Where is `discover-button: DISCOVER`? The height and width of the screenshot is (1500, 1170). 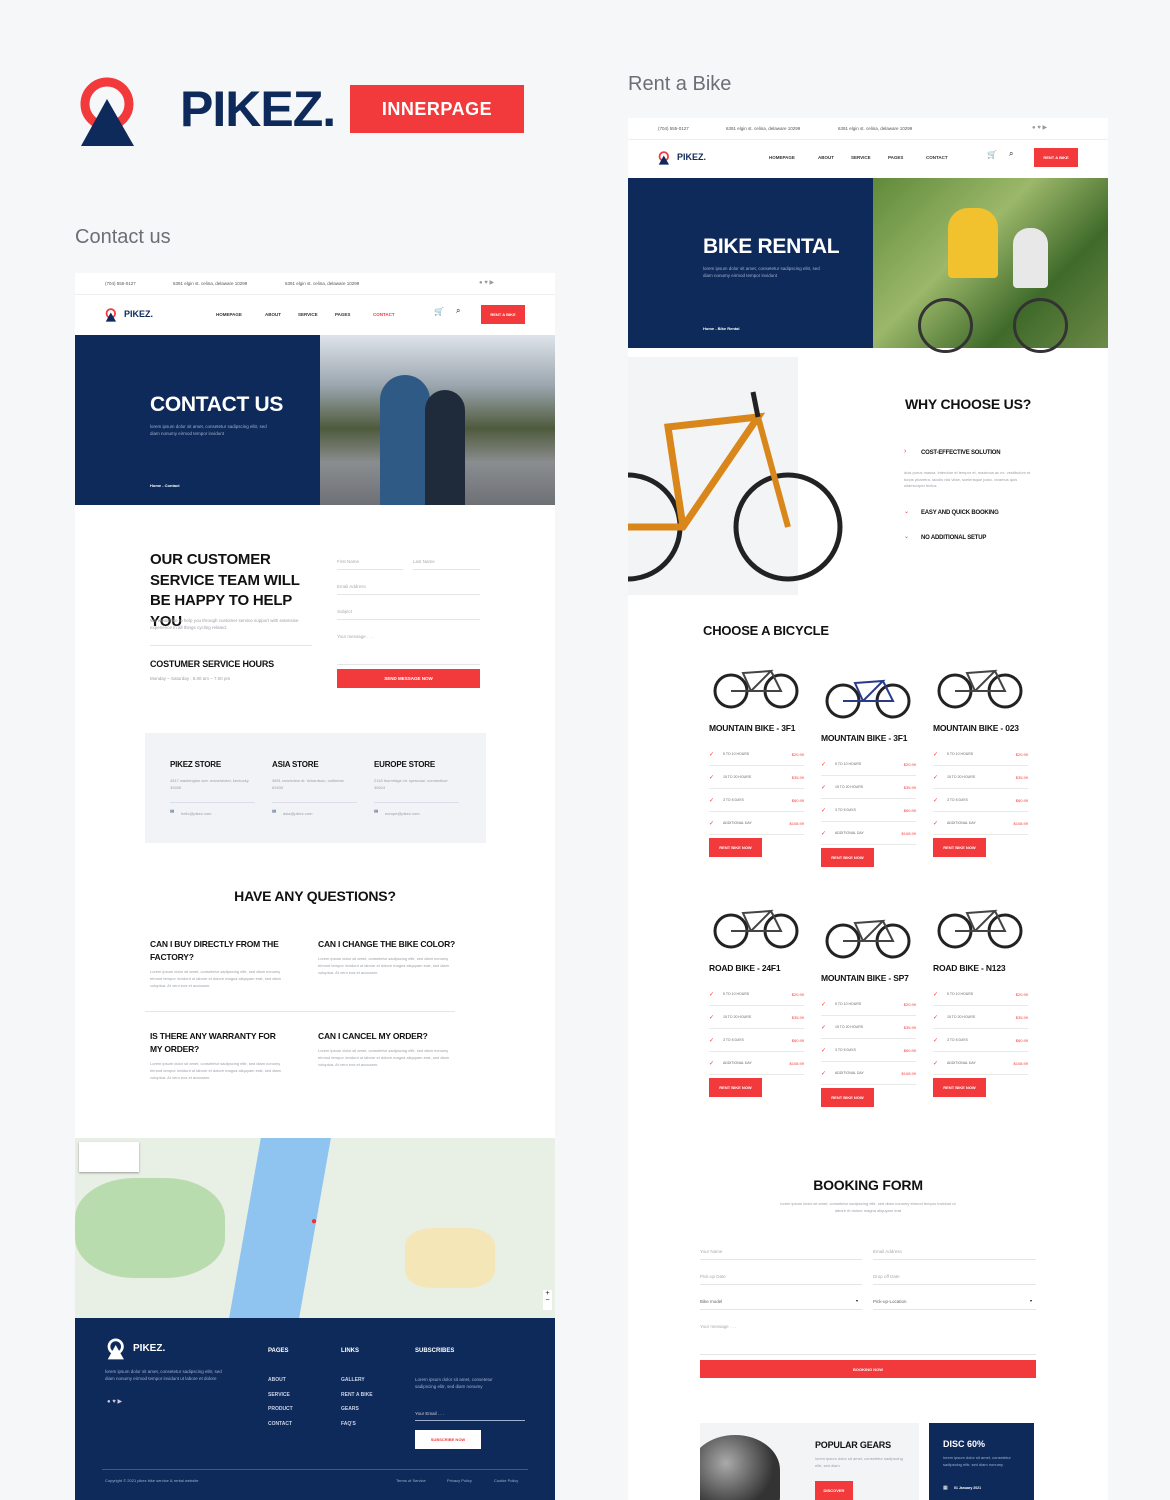 discover-button: DISCOVER is located at coordinates (834, 1490).